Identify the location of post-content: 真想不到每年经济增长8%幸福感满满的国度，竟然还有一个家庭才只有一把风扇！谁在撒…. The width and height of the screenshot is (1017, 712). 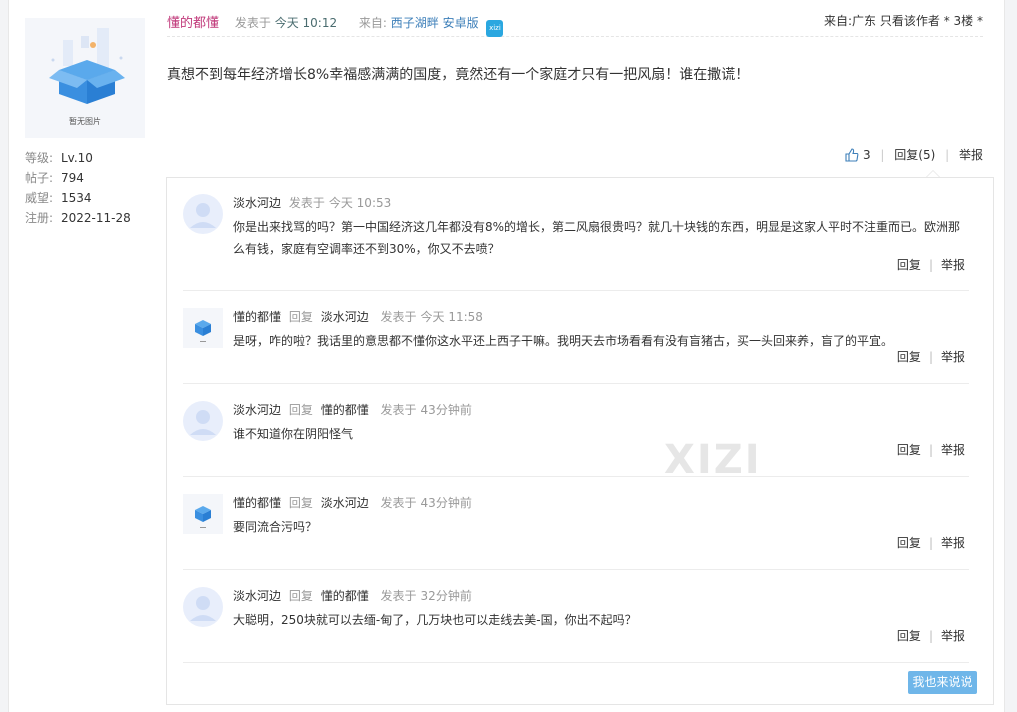
(458, 75).